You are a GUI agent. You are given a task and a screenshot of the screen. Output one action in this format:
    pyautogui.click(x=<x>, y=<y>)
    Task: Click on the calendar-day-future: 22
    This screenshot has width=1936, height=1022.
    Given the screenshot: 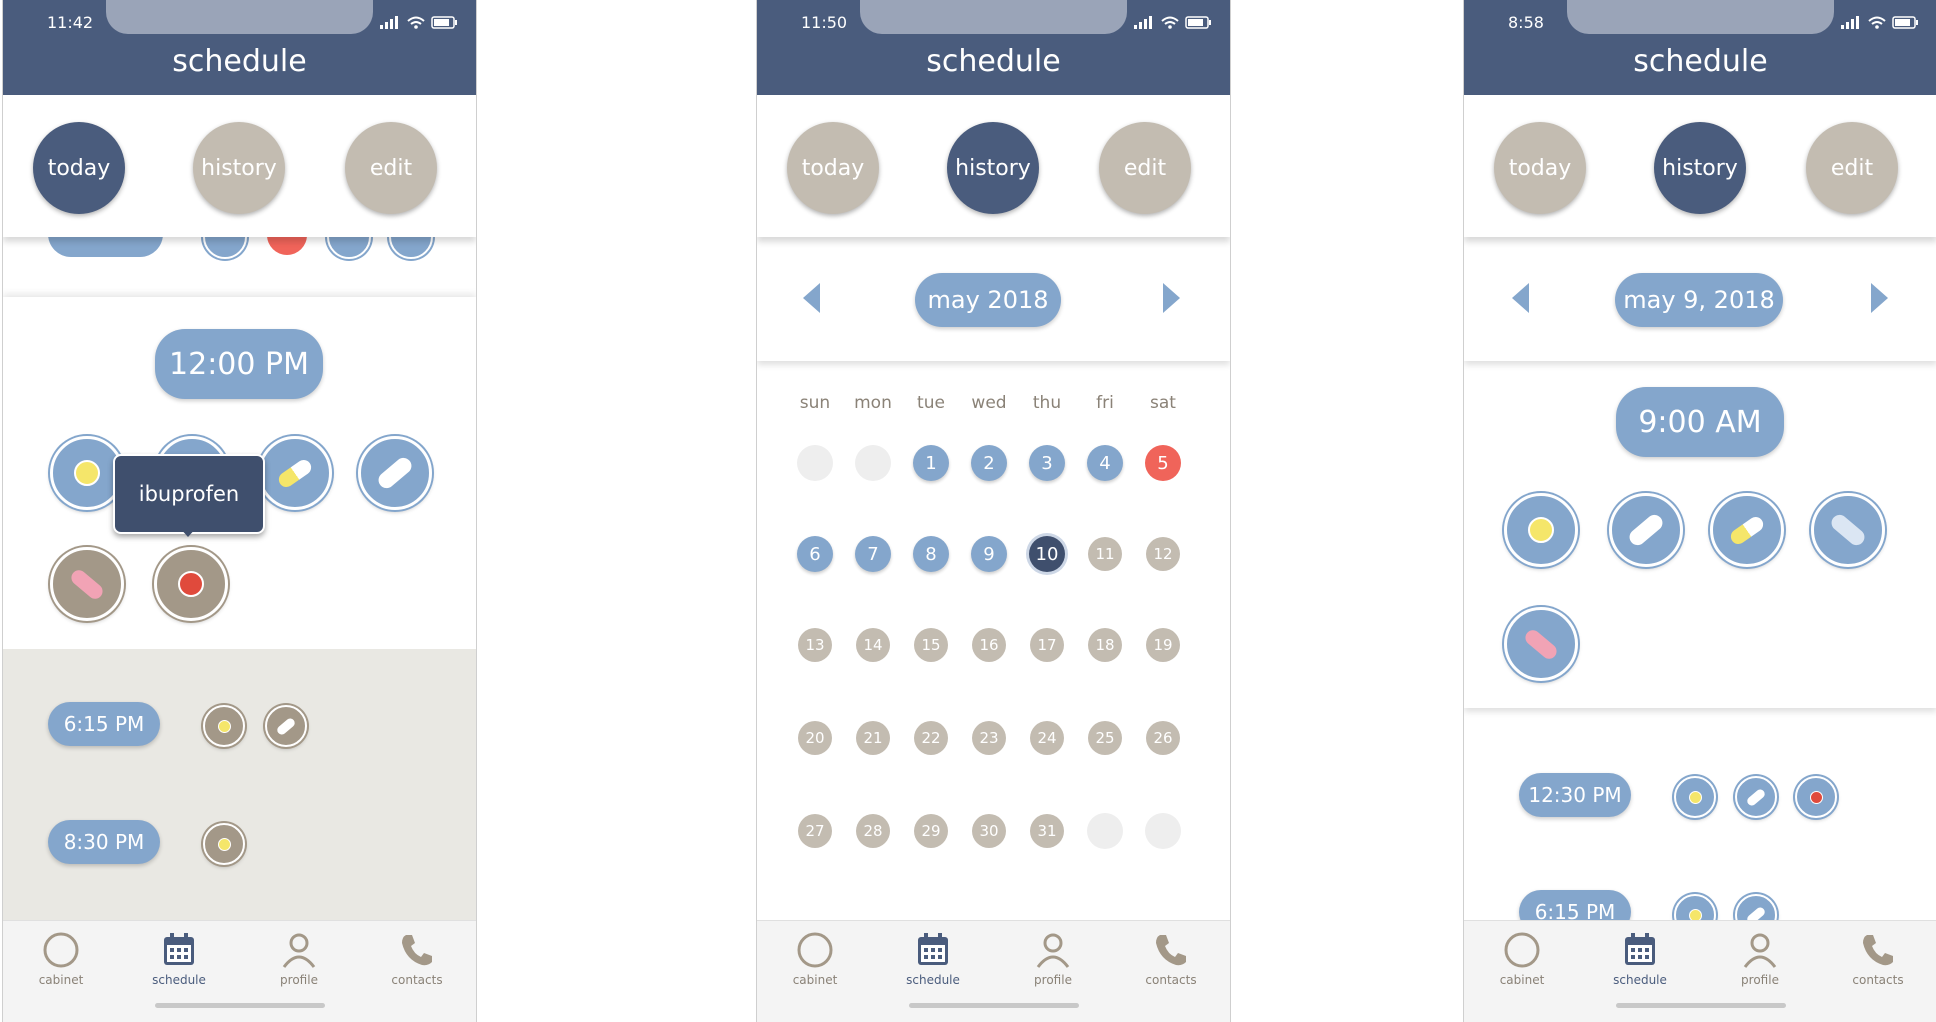 What is the action you would take?
    pyautogui.click(x=931, y=738)
    